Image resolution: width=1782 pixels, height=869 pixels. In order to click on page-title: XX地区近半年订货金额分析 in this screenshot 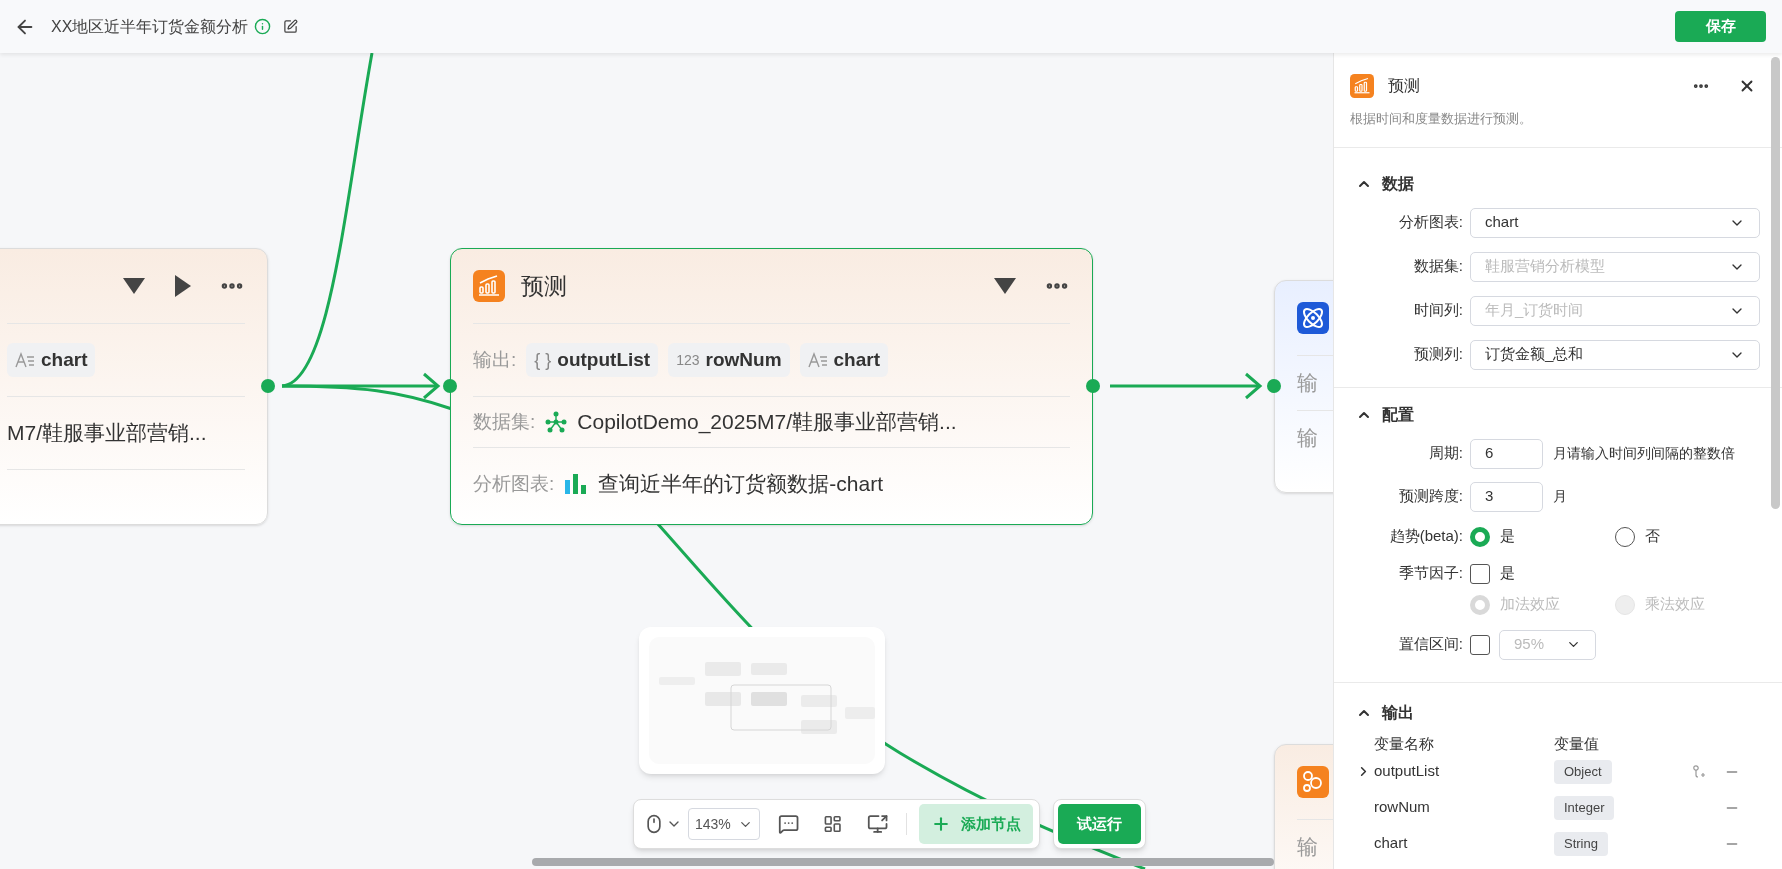, I will do `click(150, 26)`.